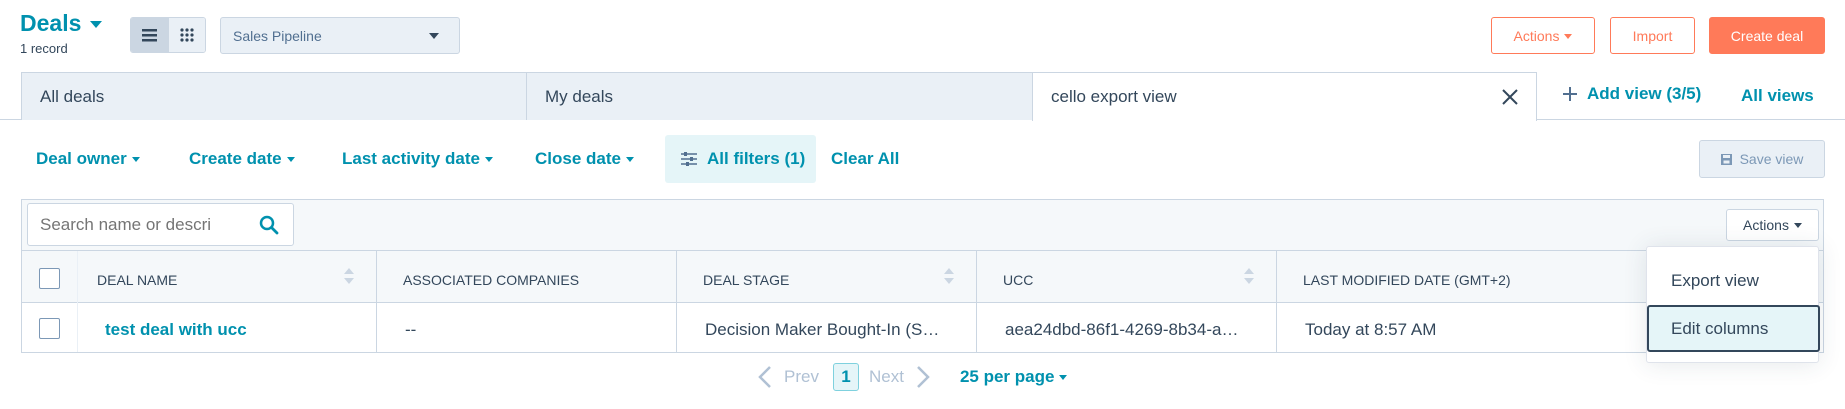 The width and height of the screenshot is (1845, 409). I want to click on next-label: Next, so click(886, 376).